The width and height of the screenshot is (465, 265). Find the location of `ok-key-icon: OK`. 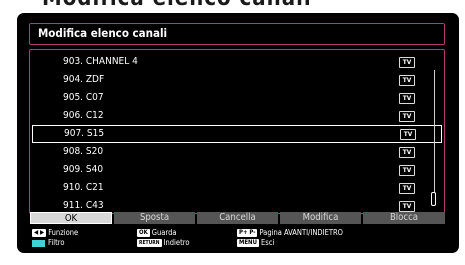

ok-key-icon: OK is located at coordinates (143, 233).